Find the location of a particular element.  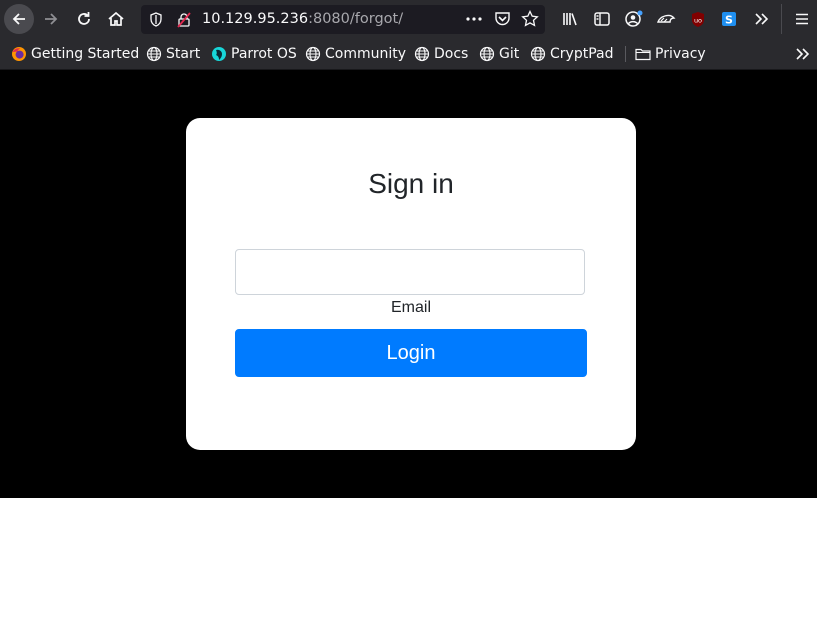

bookmark-docs: Docs is located at coordinates (441, 54).